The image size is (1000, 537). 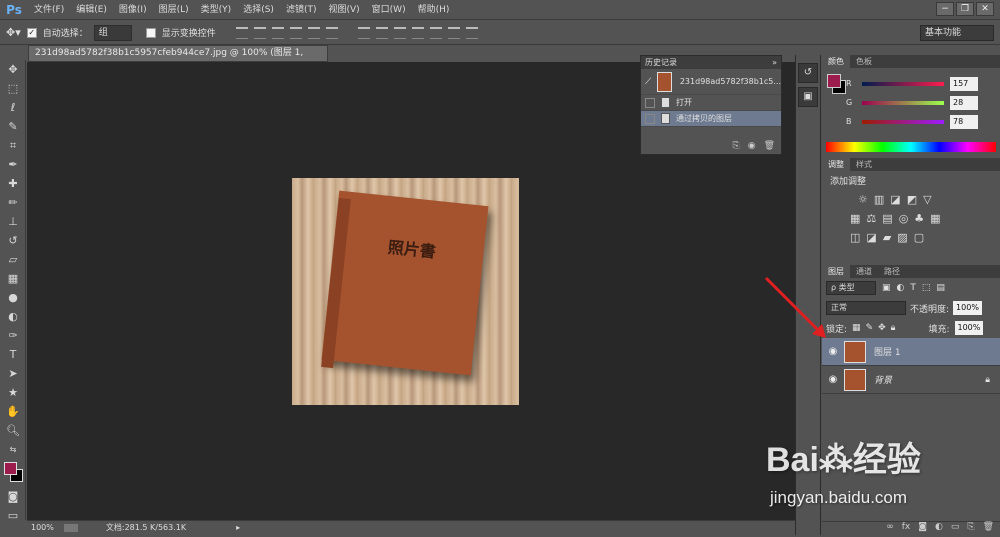 What do you see at coordinates (913, 288) in the screenshot?
I see `filter-type-icon: T` at bounding box center [913, 288].